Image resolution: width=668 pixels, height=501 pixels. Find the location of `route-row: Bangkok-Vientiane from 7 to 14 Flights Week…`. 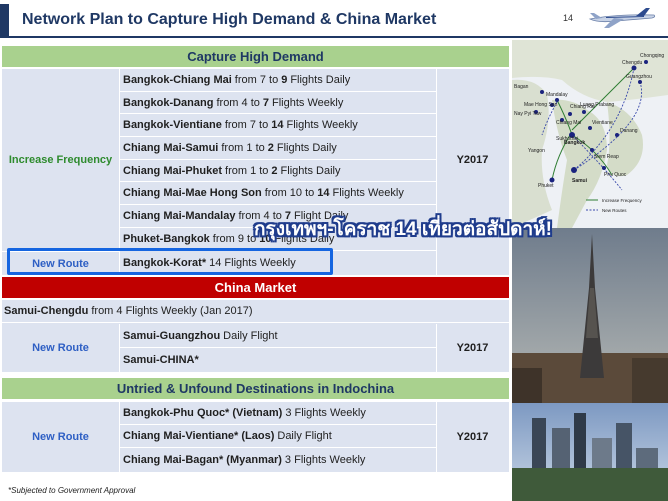

route-row: Bangkok-Vientiane from 7 to 14 Flights Week… is located at coordinates (277, 126).